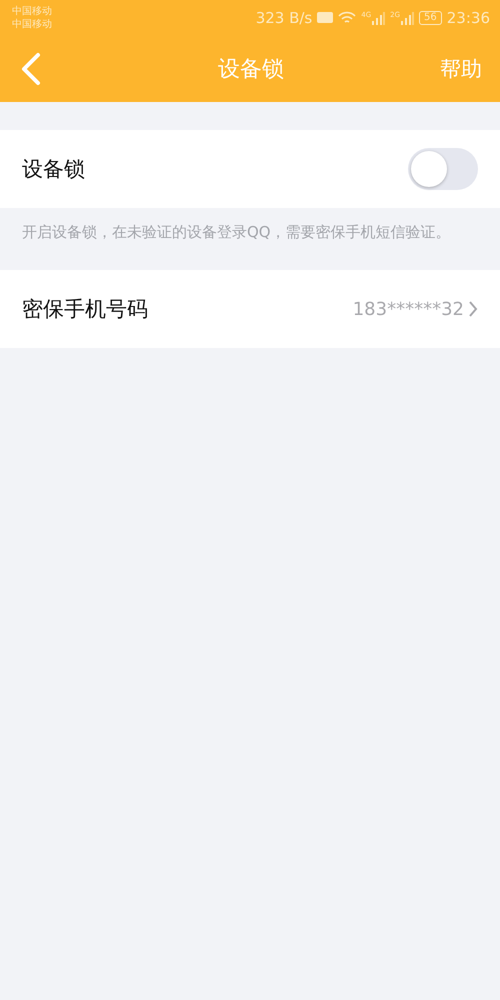 This screenshot has height=1000, width=500. What do you see at coordinates (236, 232) in the screenshot?
I see `description-text: 开启设备锁，在未验证的设备登录QQ，需要密保手机短信验证。` at bounding box center [236, 232].